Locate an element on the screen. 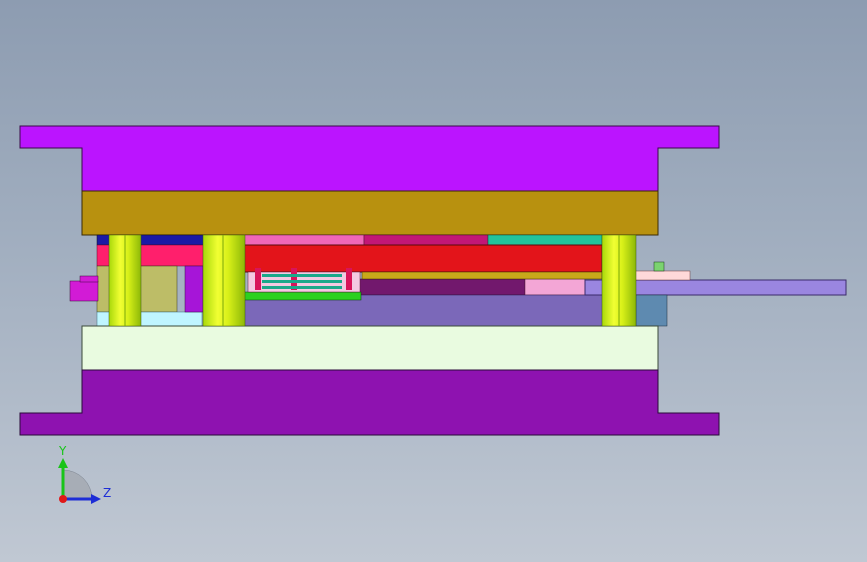 Image resolution: width=867 pixels, height=562 pixels. steel-blue-block is located at coordinates (651, 310).